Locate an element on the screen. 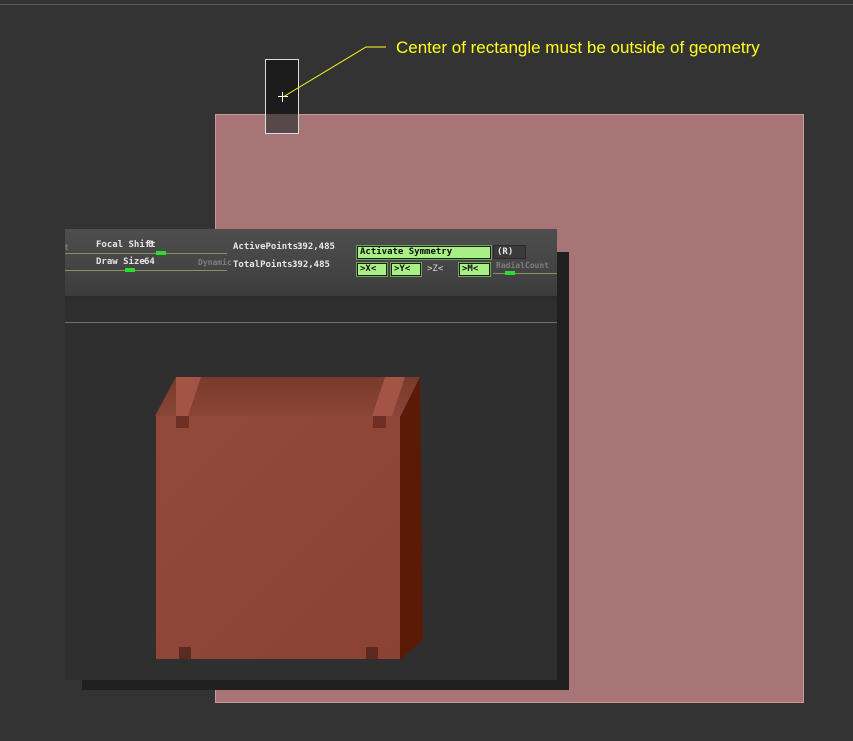 This screenshot has width=853, height=741. symmetry-m-button: >M< is located at coordinates (474, 269).